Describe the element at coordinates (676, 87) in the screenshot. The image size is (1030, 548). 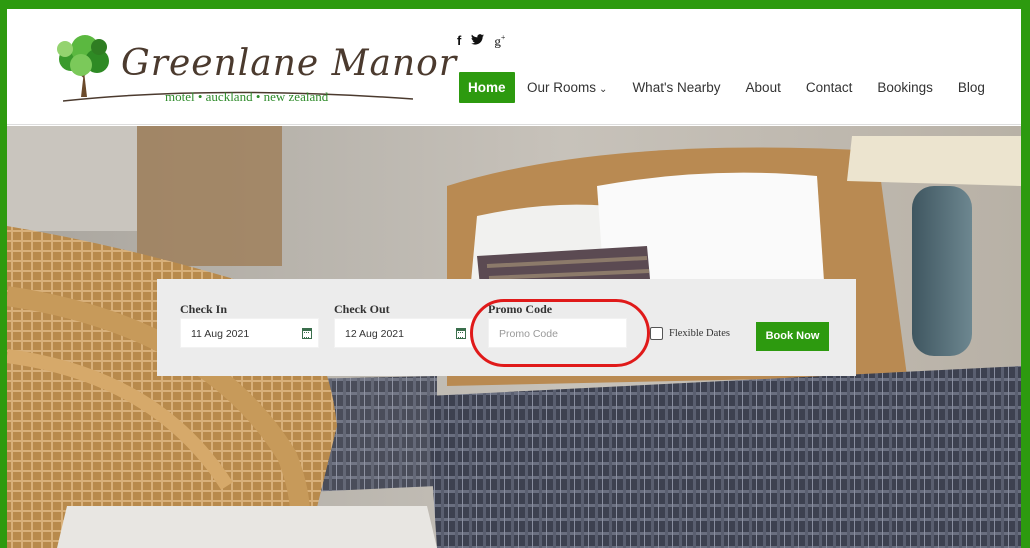
I see `nav-whats-nearby: What's Nearby` at that location.